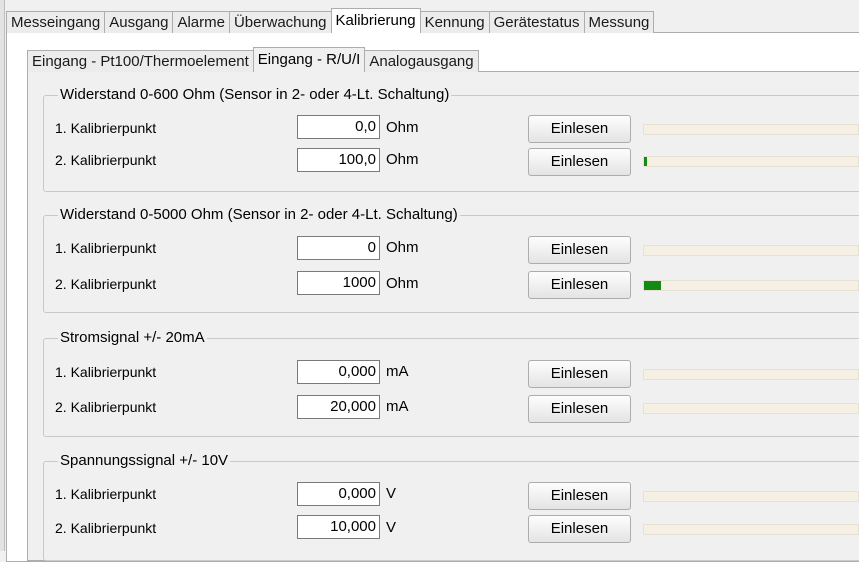 This screenshot has height=562, width=859. Describe the element at coordinates (421, 61) in the screenshot. I see `subtab-analogausgang: Analogausgang` at that location.